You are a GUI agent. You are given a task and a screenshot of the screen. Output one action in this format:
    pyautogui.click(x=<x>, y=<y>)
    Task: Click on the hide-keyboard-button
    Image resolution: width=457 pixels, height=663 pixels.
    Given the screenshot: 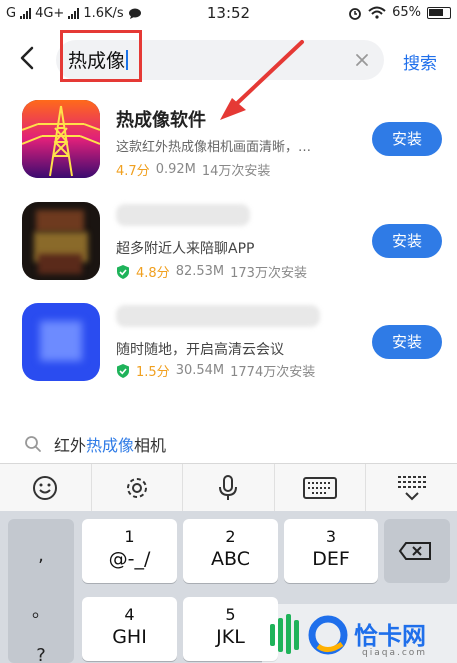 What is the action you would take?
    pyautogui.click(x=411, y=487)
    